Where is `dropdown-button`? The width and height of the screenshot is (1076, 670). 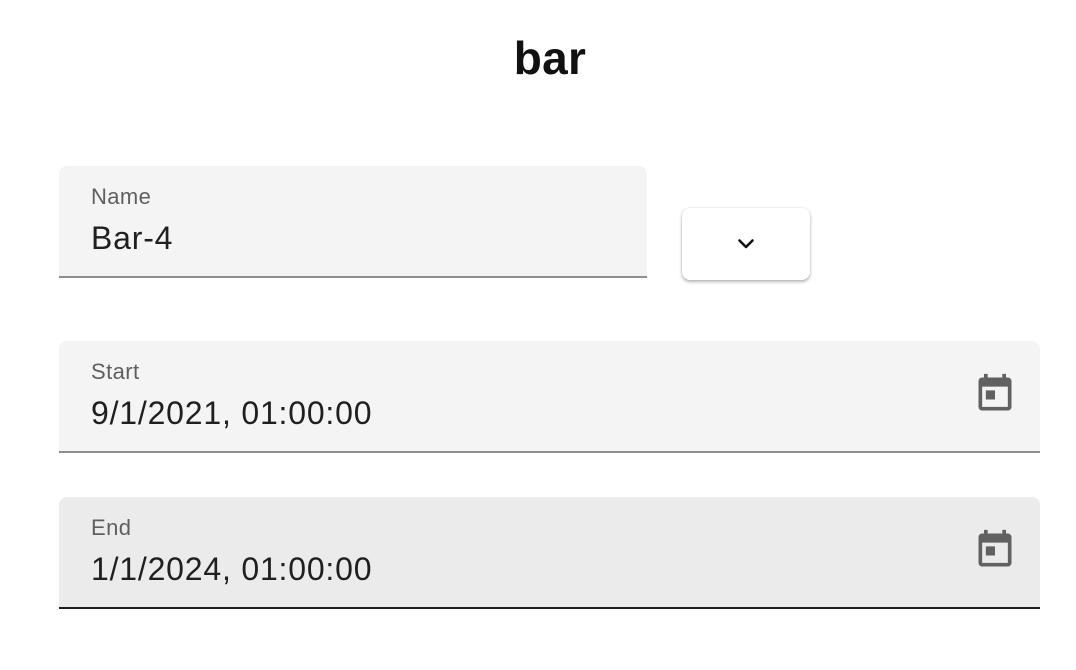
dropdown-button is located at coordinates (746, 244).